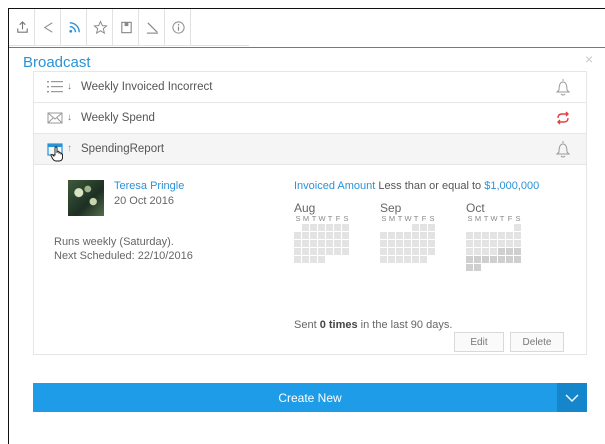 The width and height of the screenshot is (605, 444). What do you see at coordinates (23, 27) in the screenshot?
I see `export-button` at bounding box center [23, 27].